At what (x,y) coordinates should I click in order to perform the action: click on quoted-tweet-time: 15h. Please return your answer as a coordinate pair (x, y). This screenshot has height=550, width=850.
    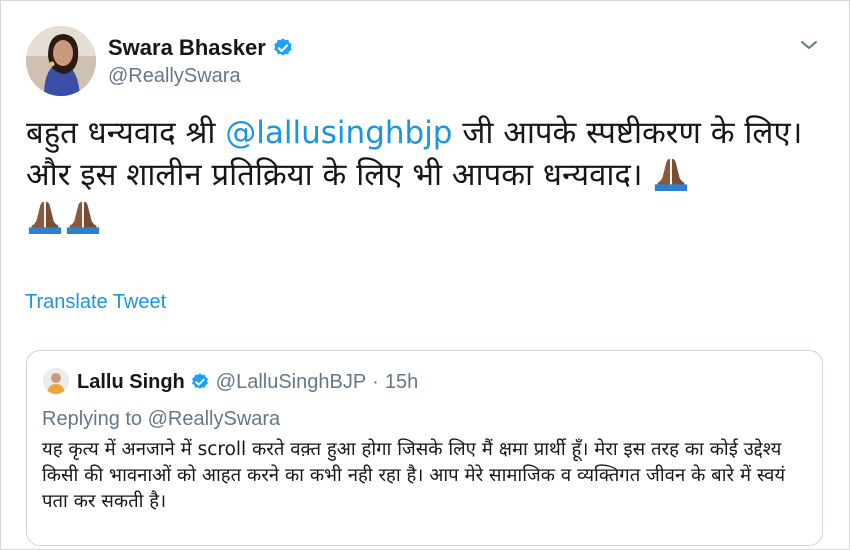
    Looking at the image, I should click on (401, 382).